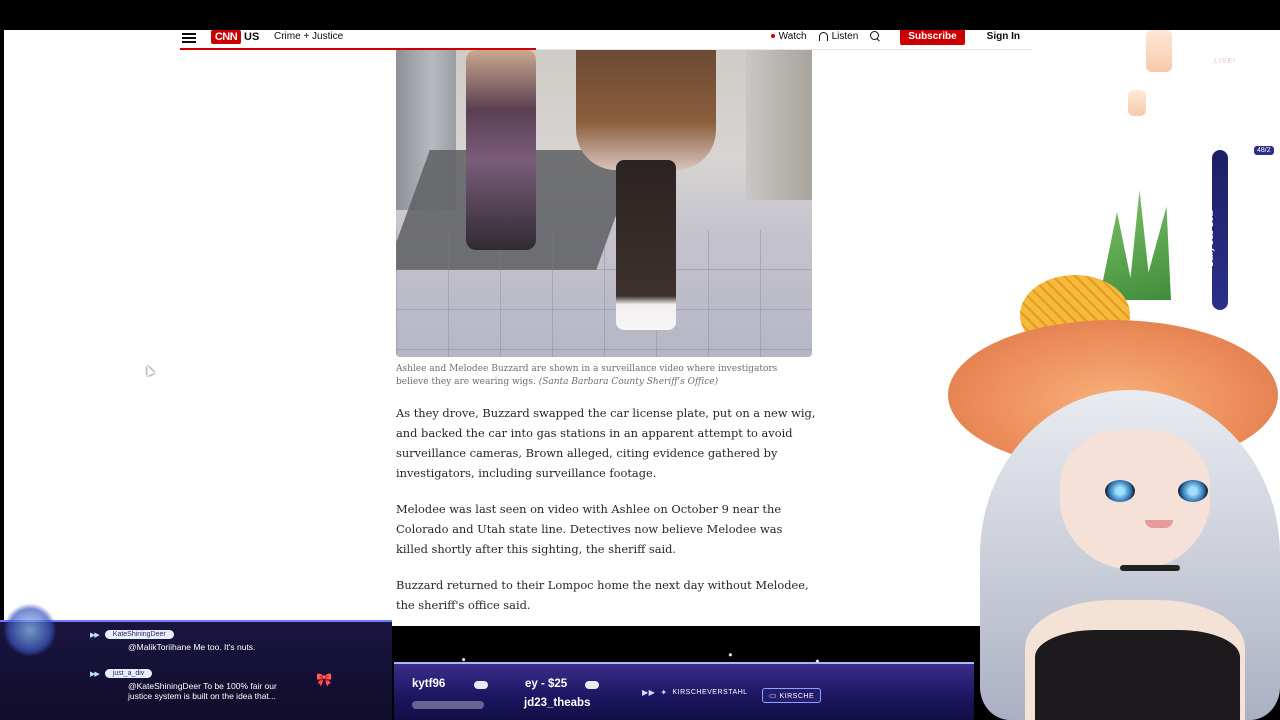  What do you see at coordinates (308, 37) in the screenshot?
I see `section-link-crime-justice: Crime + Justice` at bounding box center [308, 37].